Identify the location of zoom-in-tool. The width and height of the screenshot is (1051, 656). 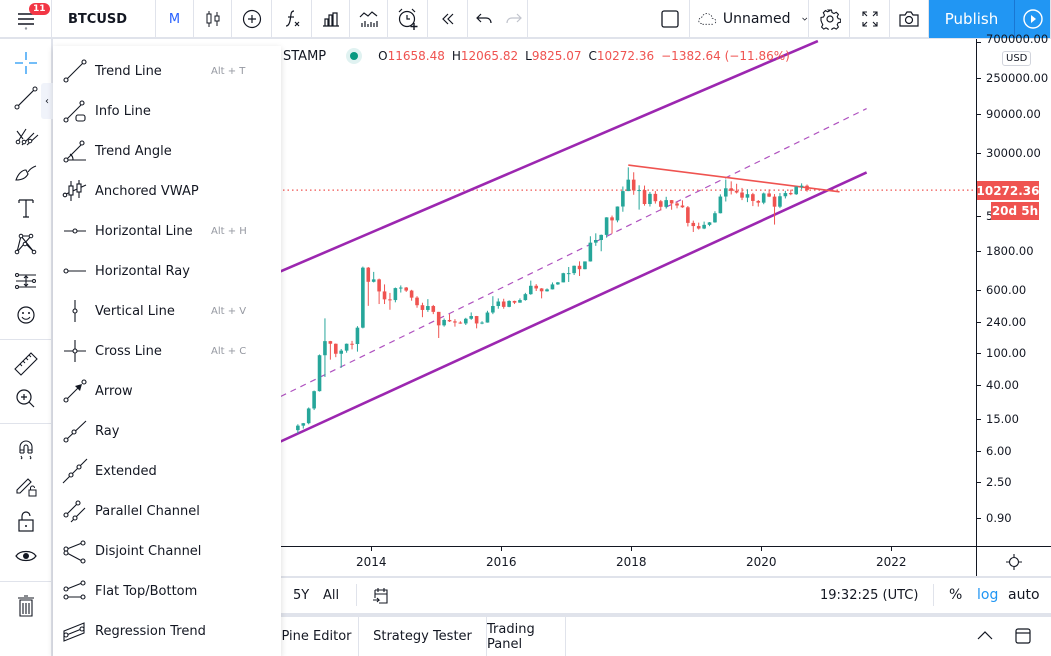
(26, 399).